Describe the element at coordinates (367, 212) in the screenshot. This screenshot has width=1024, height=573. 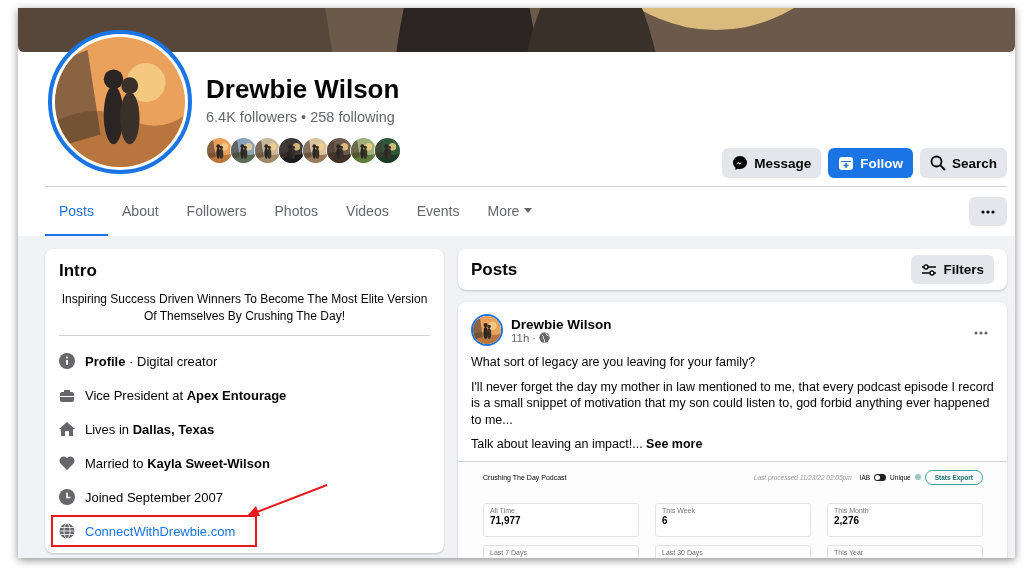
I see `profile-tab: Videos` at that location.